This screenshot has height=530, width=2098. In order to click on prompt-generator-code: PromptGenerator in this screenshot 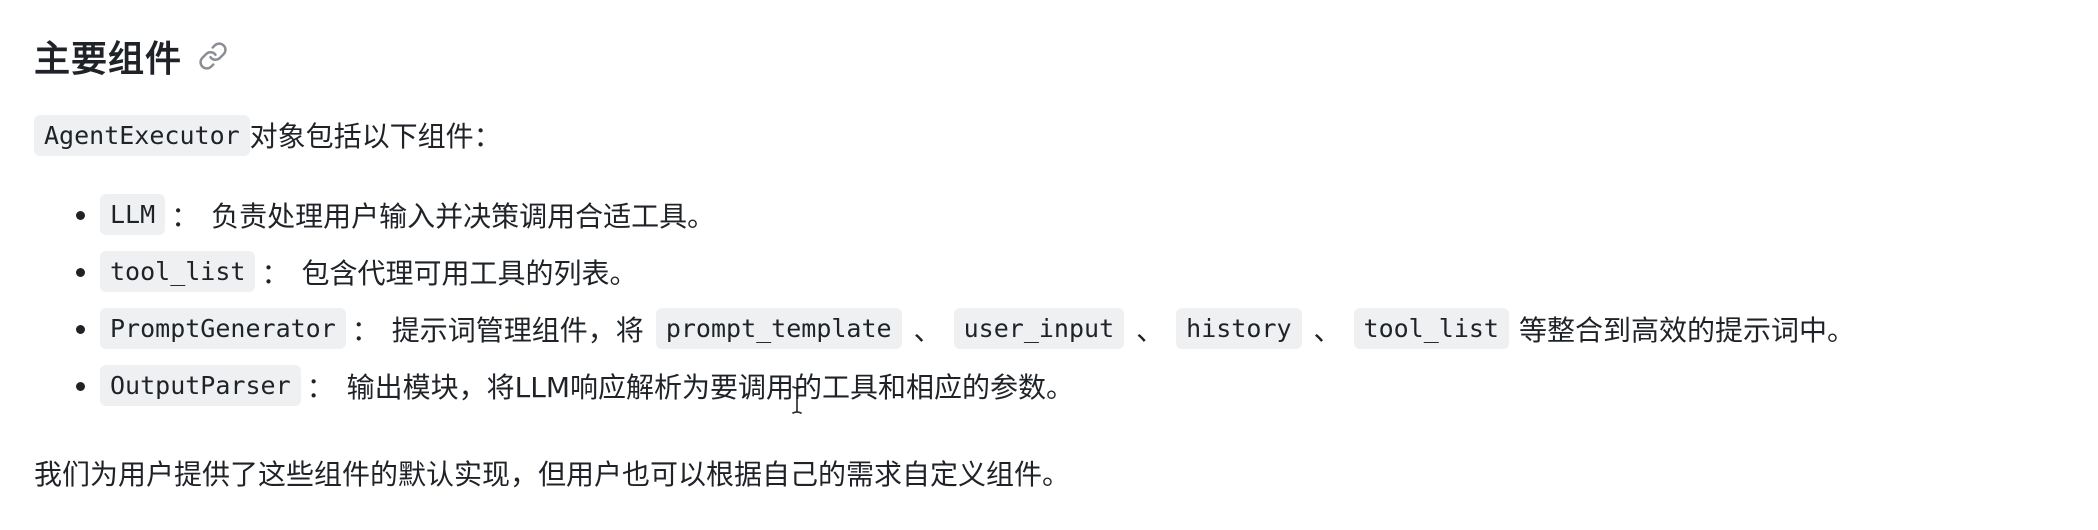, I will do `click(223, 328)`.